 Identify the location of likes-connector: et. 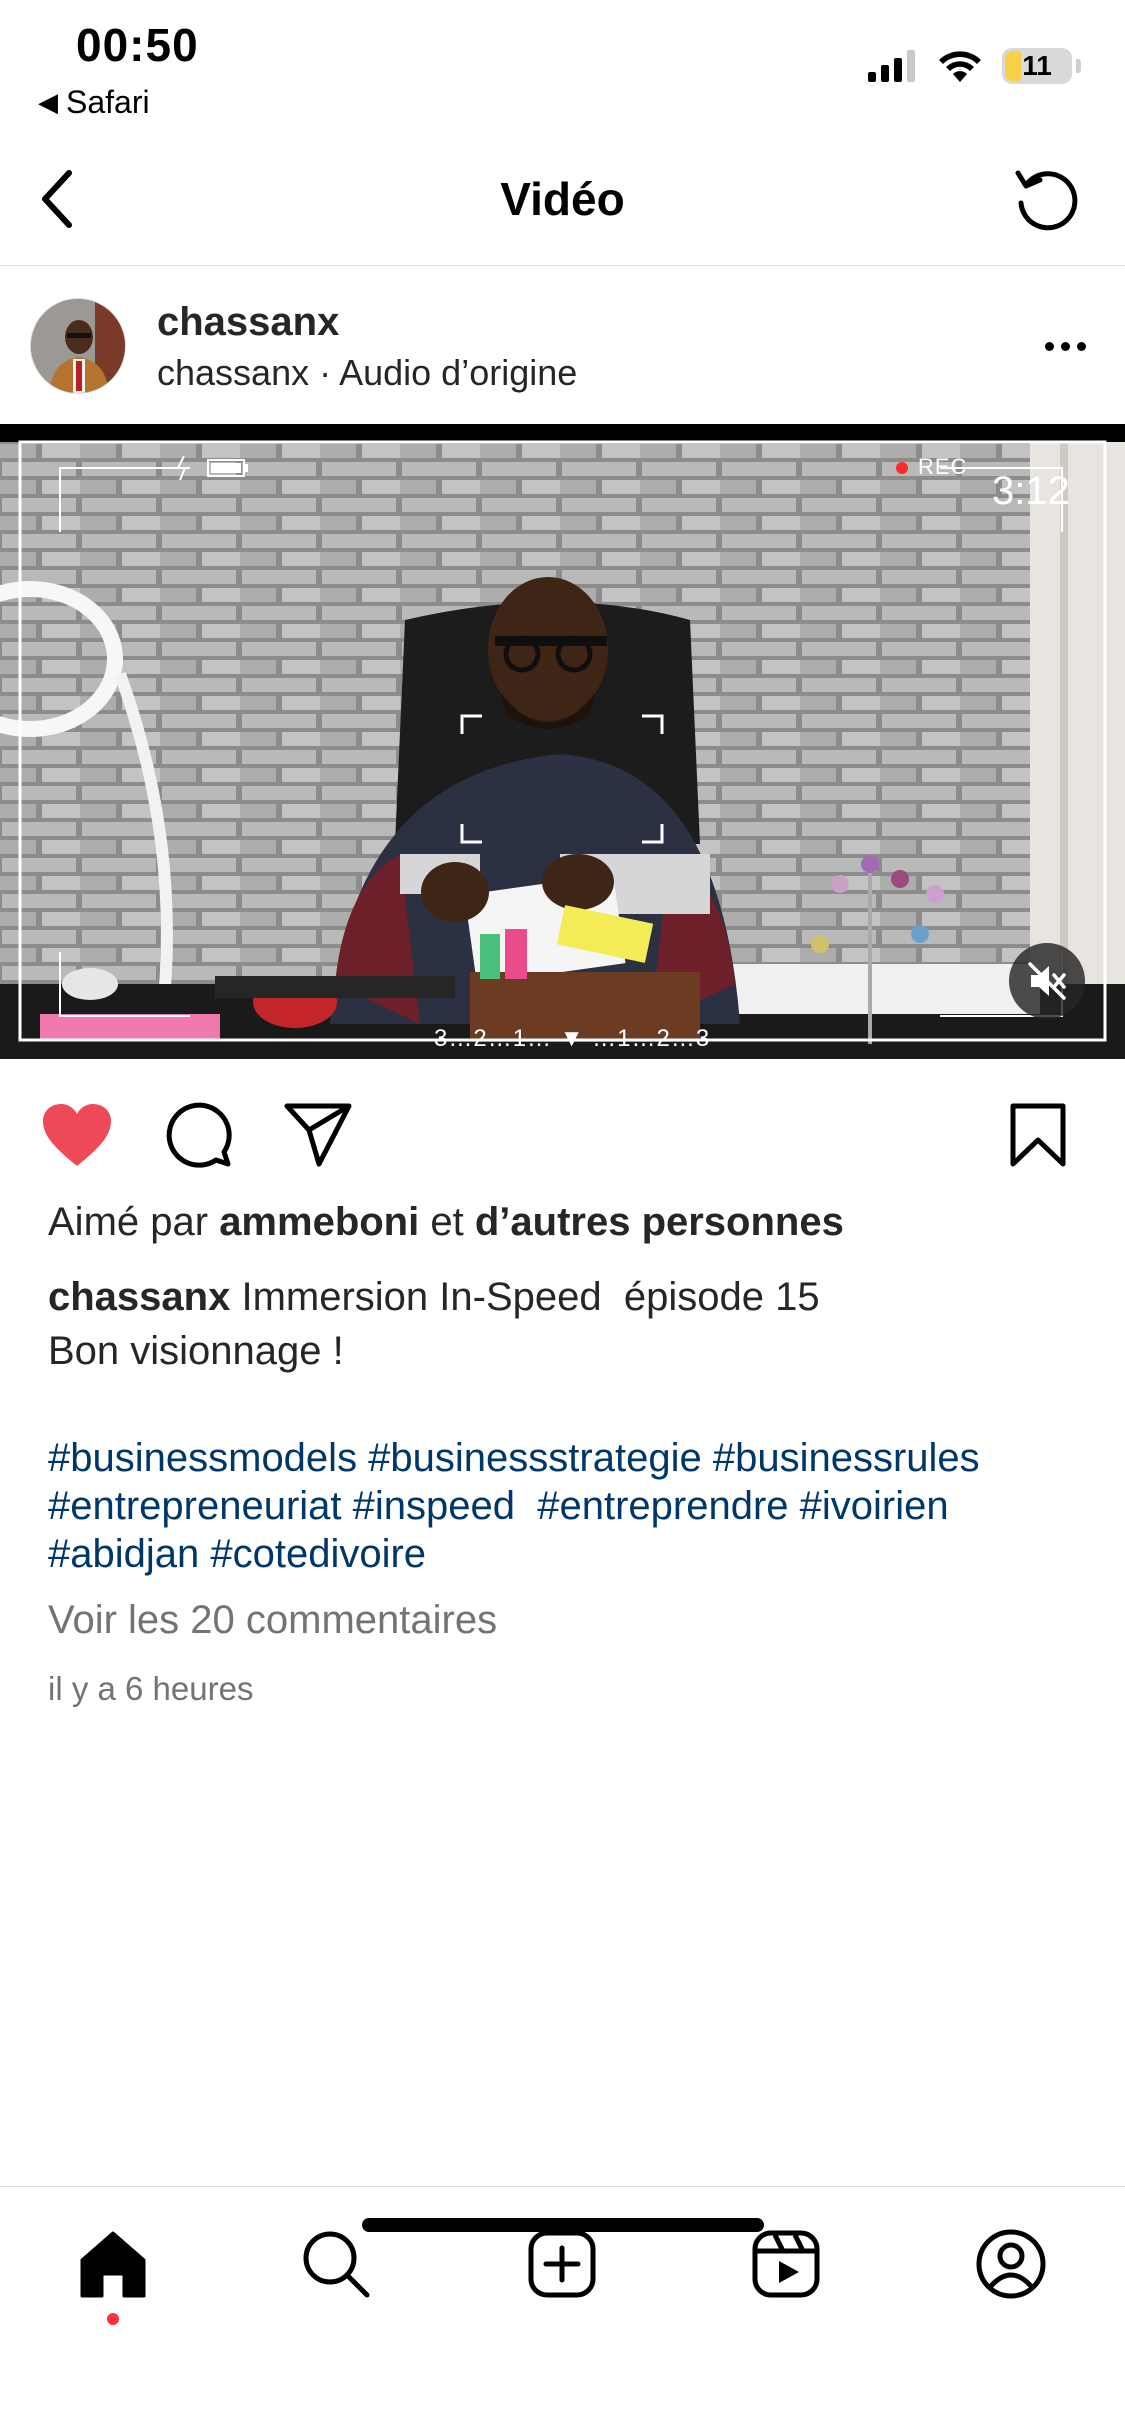
(447, 1222).